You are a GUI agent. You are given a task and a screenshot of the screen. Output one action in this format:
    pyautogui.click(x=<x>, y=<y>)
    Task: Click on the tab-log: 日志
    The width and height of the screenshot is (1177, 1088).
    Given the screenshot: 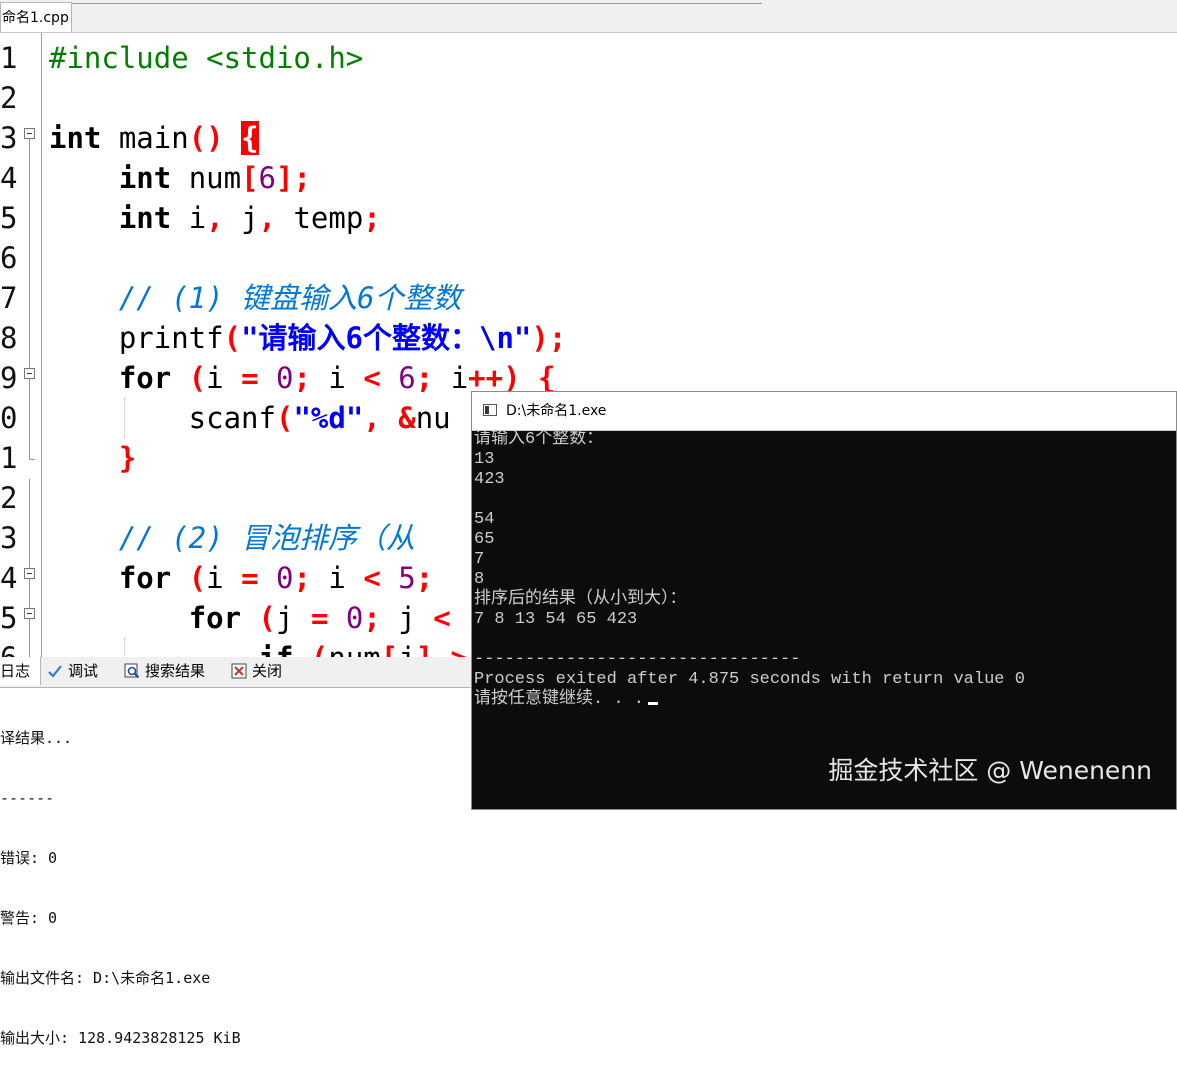 What is the action you would take?
    pyautogui.click(x=20, y=671)
    